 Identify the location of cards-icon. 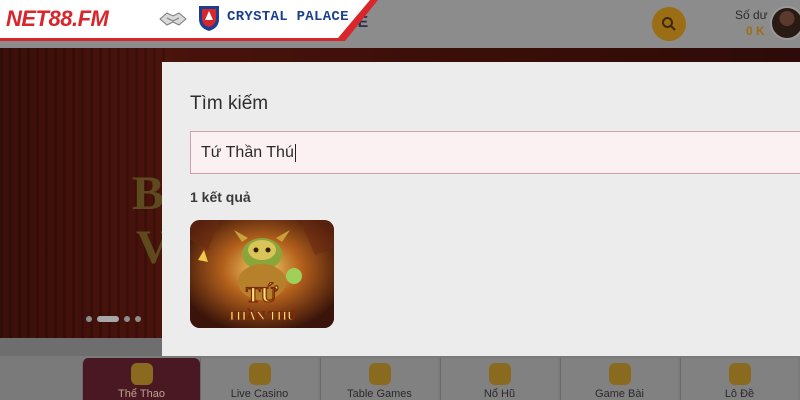
(259, 374).